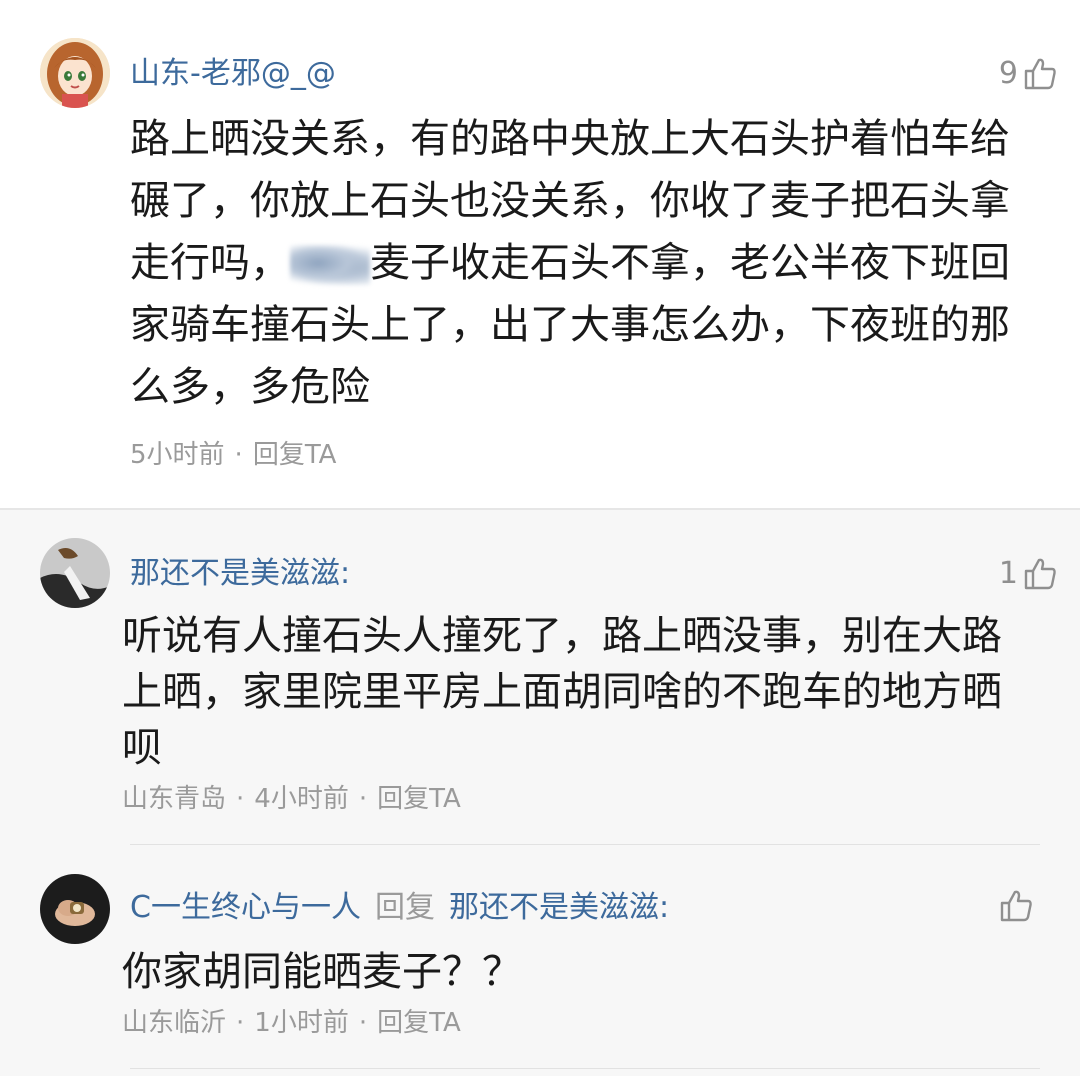  What do you see at coordinates (301, 1023) in the screenshot?
I see `reply-time: 1小时前` at bounding box center [301, 1023].